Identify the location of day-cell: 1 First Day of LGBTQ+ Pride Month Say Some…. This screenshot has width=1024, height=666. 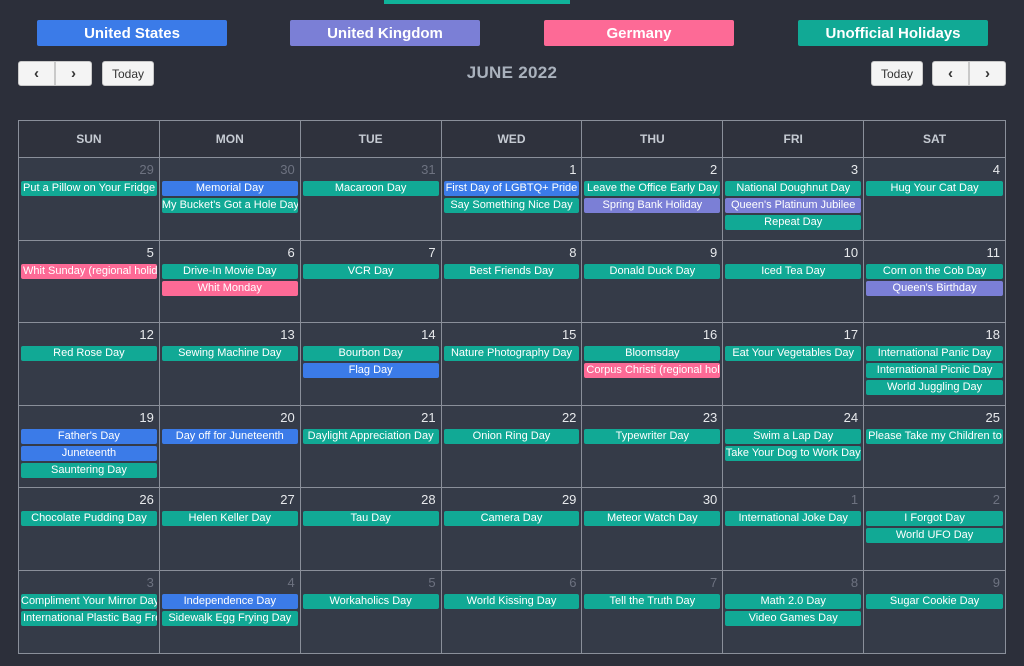
(512, 199).